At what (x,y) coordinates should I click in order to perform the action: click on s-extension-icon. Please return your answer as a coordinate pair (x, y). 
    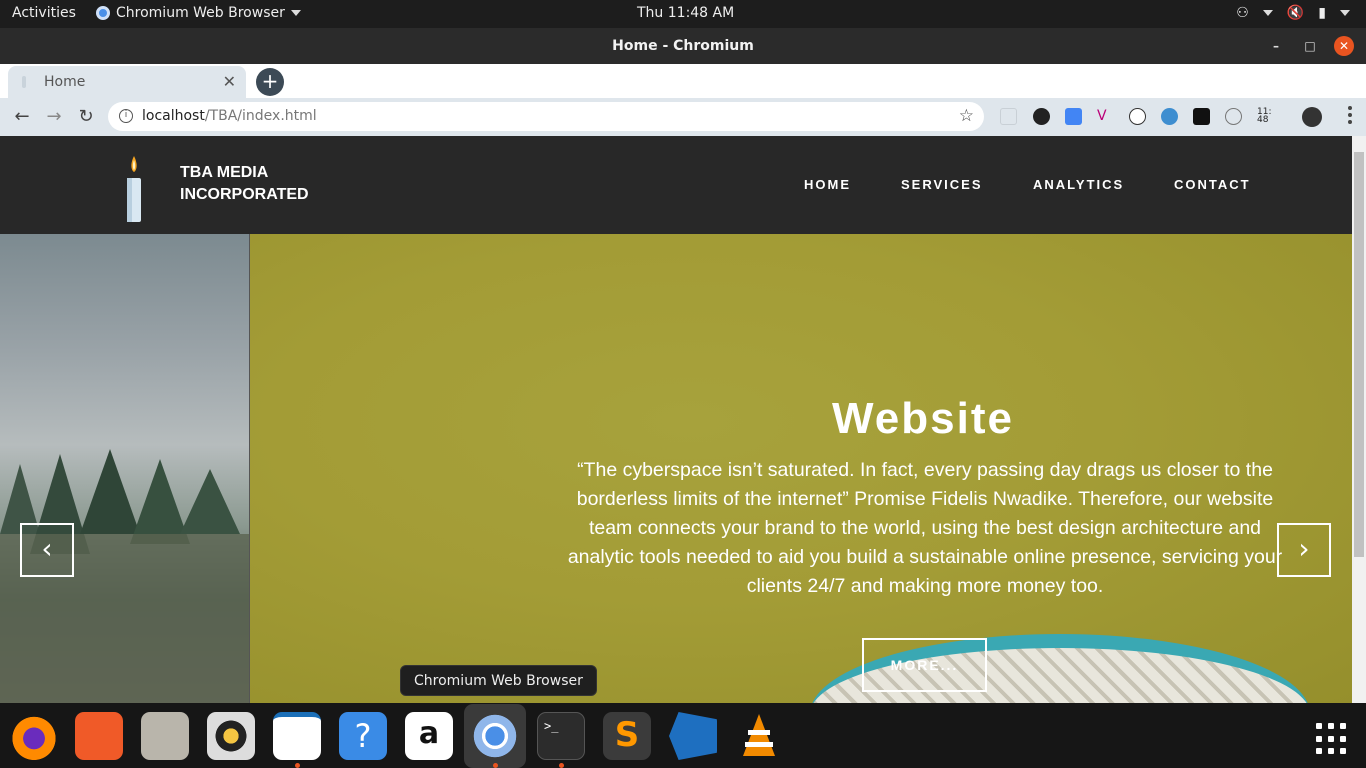
    Looking at the image, I should click on (1201, 116).